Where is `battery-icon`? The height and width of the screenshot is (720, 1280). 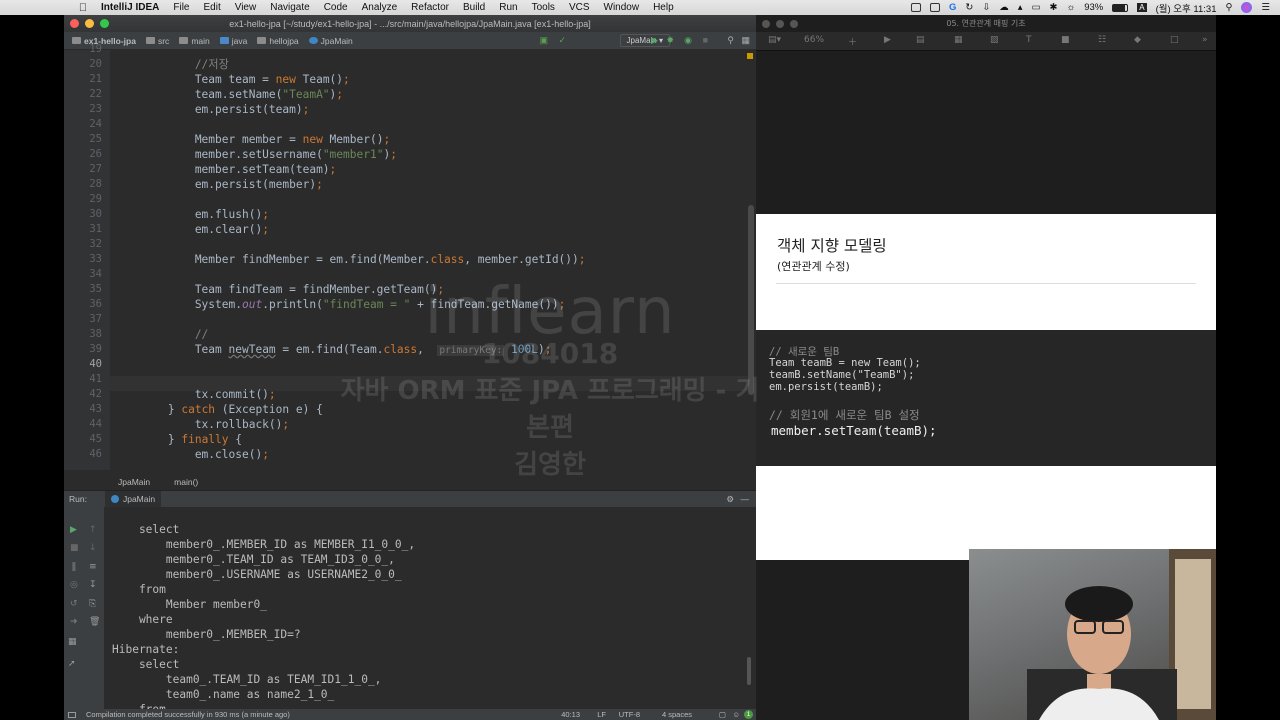 battery-icon is located at coordinates (1120, 7).